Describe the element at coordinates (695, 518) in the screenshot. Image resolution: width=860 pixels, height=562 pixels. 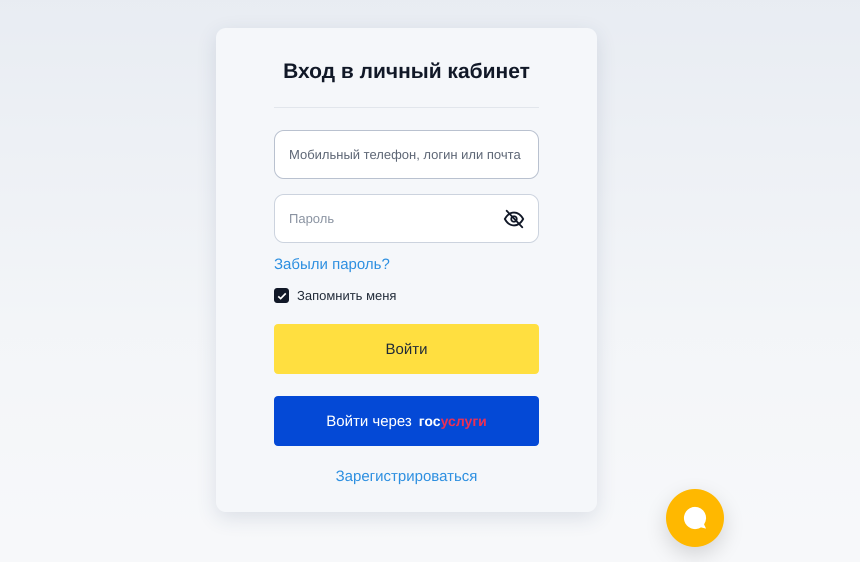
I see `chat-bubble-icon` at that location.